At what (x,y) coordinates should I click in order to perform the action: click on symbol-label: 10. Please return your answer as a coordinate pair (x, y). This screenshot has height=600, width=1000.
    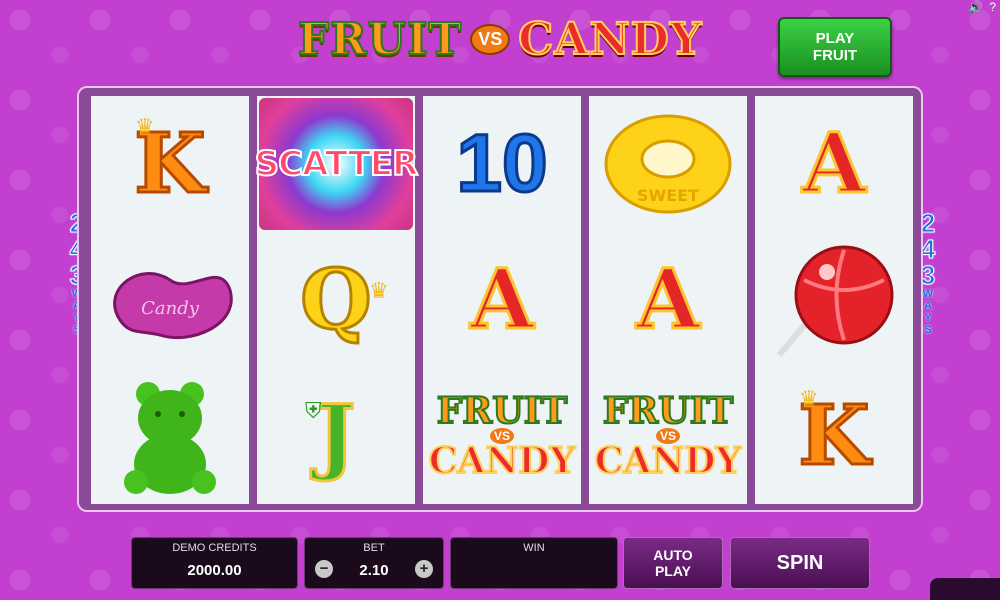
    Looking at the image, I should click on (502, 163).